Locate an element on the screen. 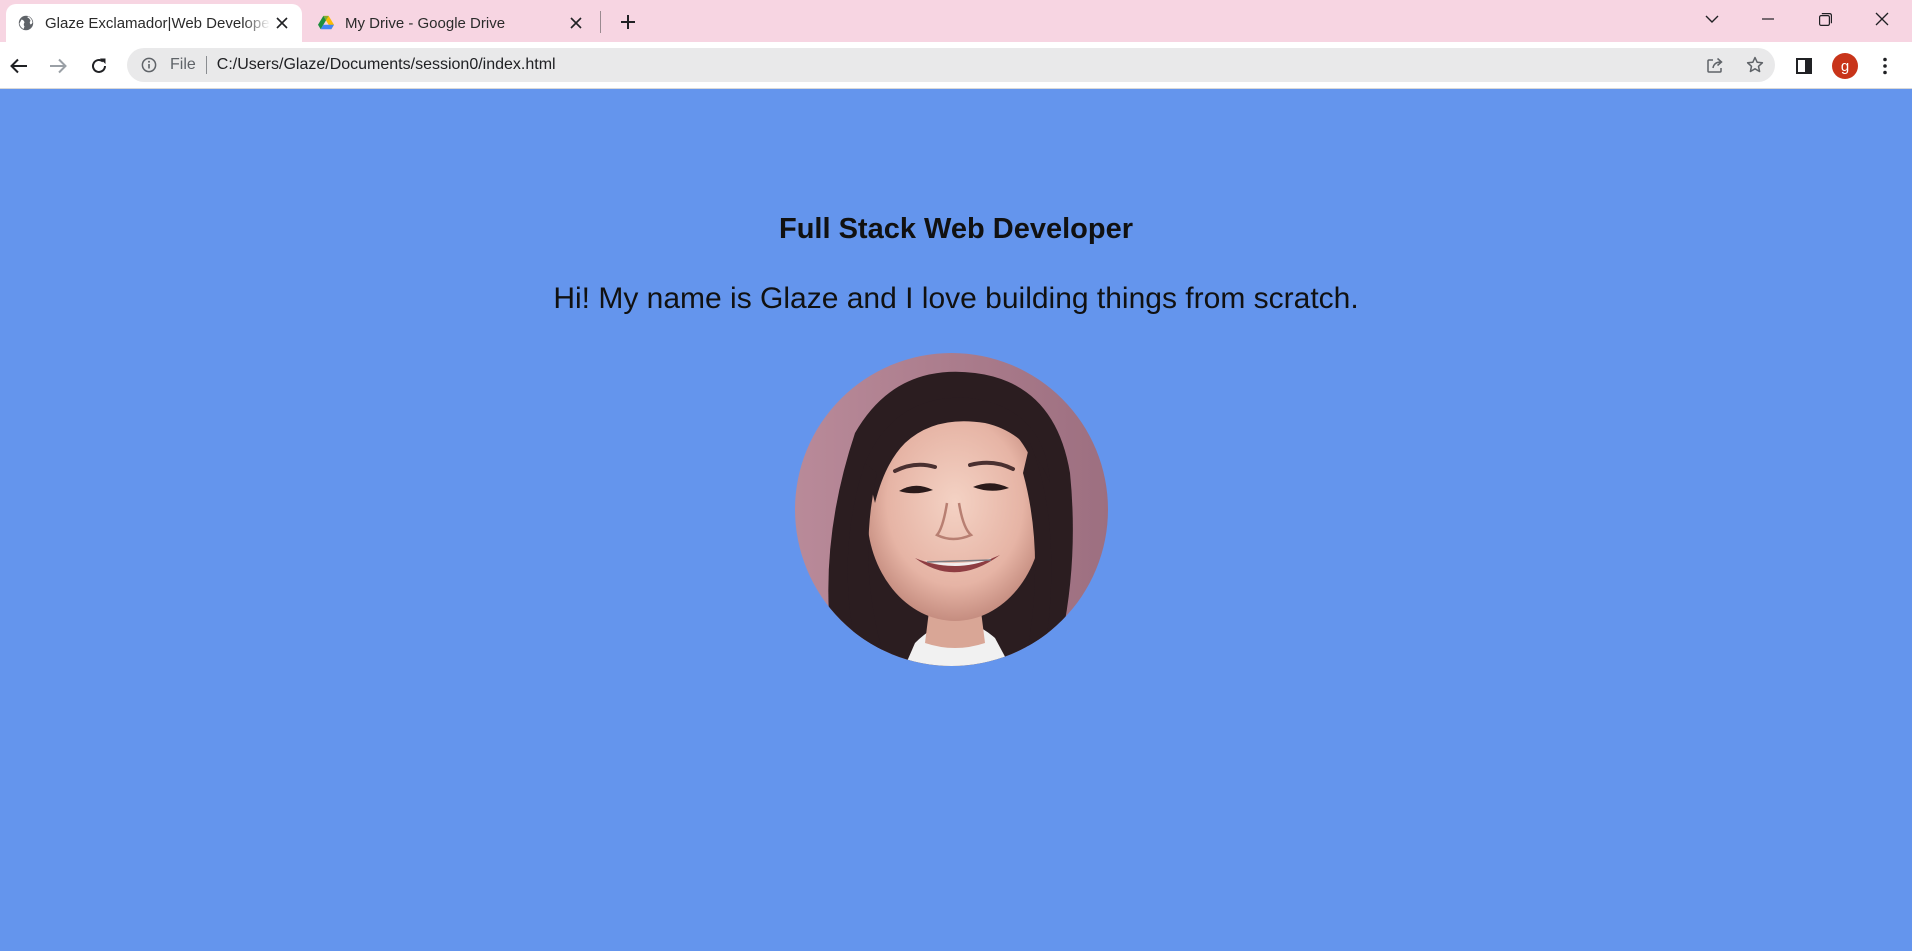 Image resolution: width=1912 pixels, height=951 pixels. tab-search-button is located at coordinates (1712, 19).